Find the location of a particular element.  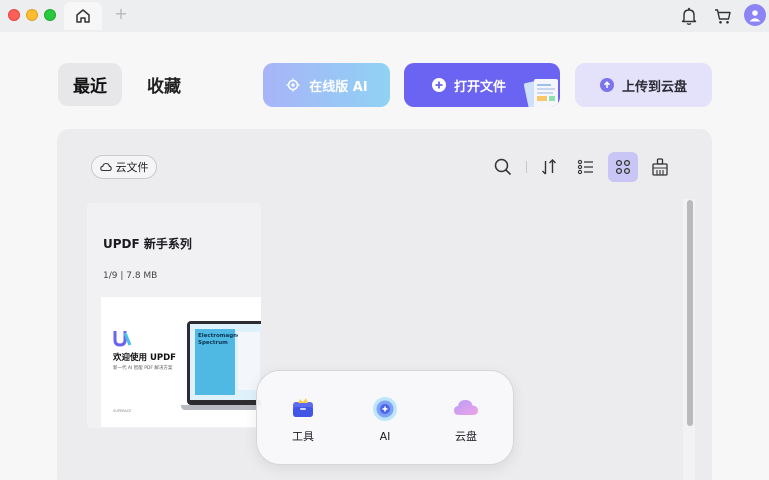

open-file-label: 打开文件 is located at coordinates (479, 87).